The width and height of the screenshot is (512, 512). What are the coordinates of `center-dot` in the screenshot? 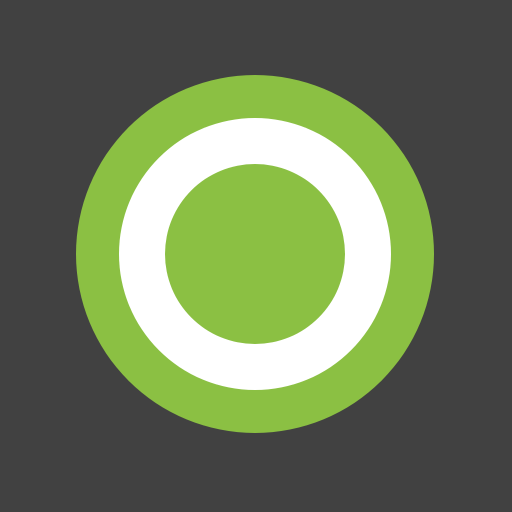 It's located at (255, 254).